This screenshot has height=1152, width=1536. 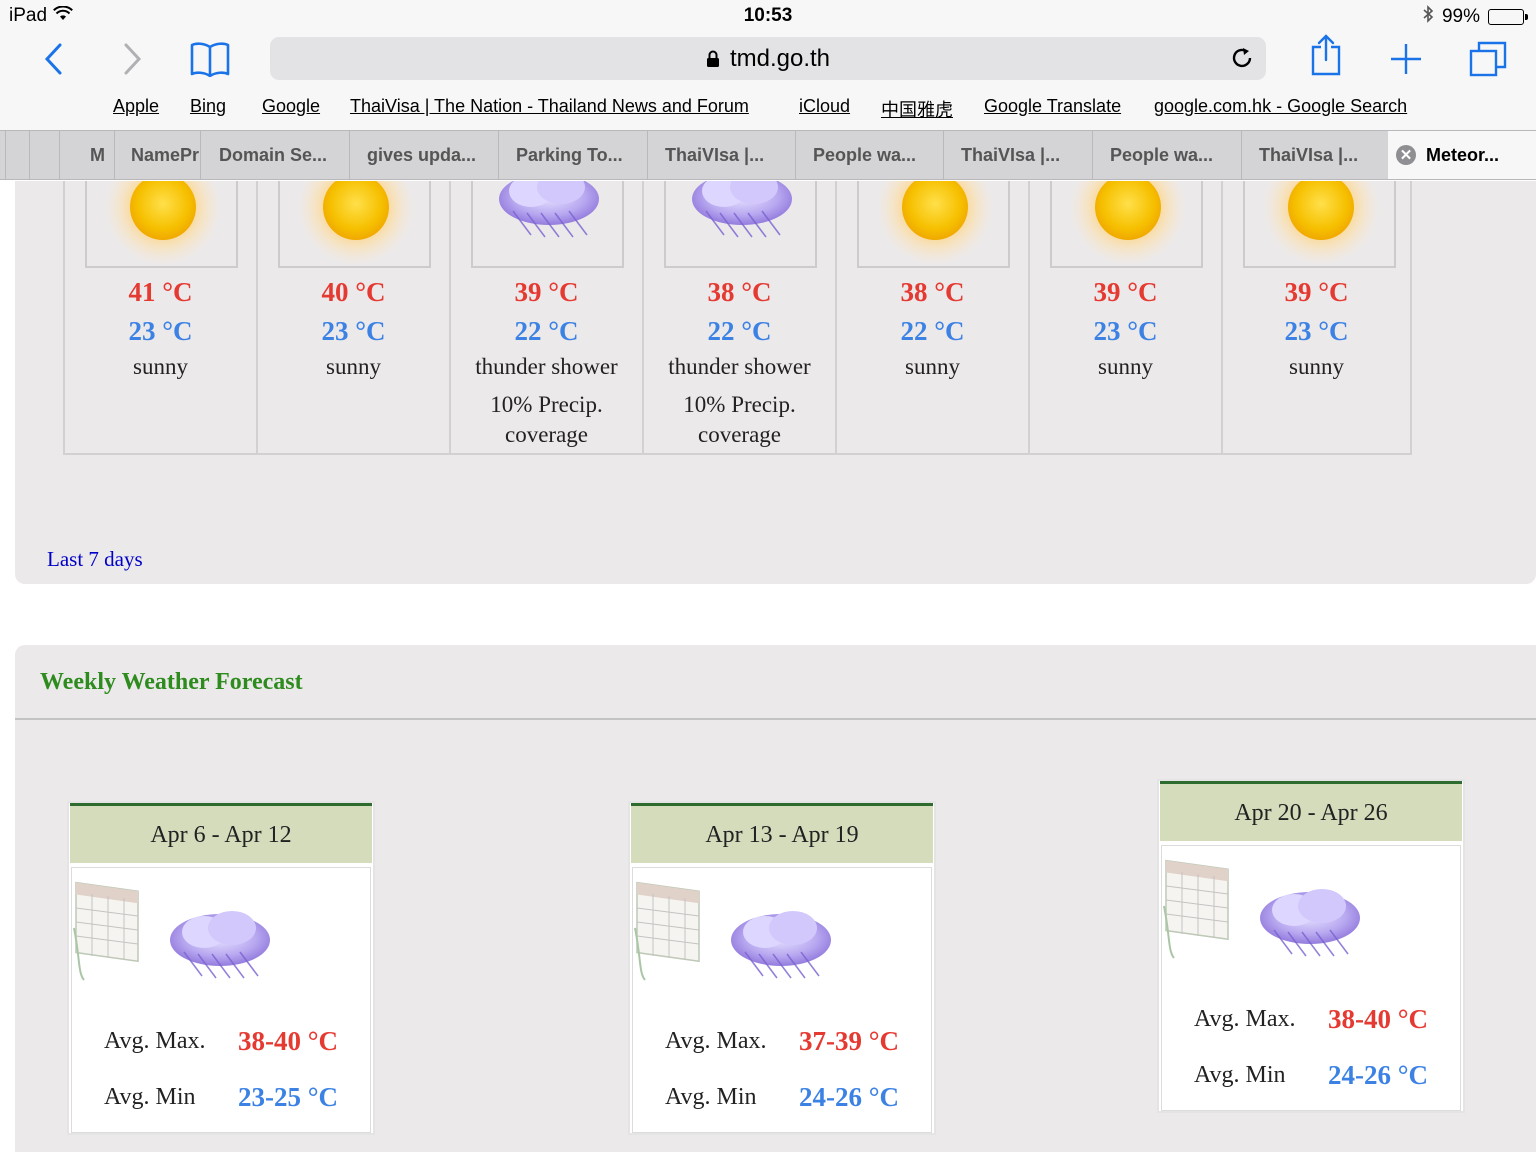 What do you see at coordinates (353, 292) in the screenshot?
I see `max-temp: 40 °C` at bounding box center [353, 292].